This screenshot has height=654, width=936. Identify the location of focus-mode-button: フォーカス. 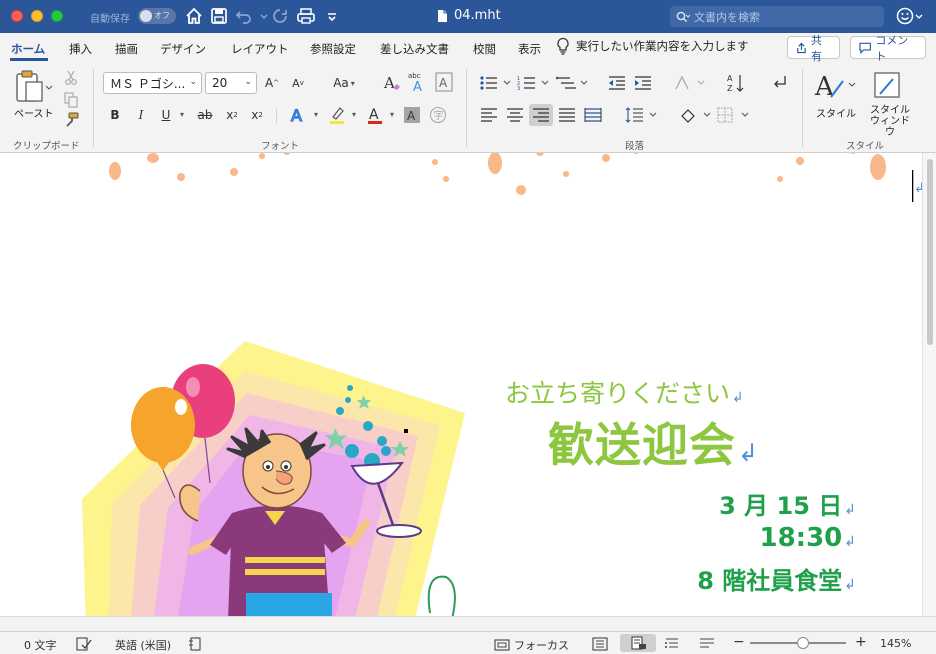
(531, 645).